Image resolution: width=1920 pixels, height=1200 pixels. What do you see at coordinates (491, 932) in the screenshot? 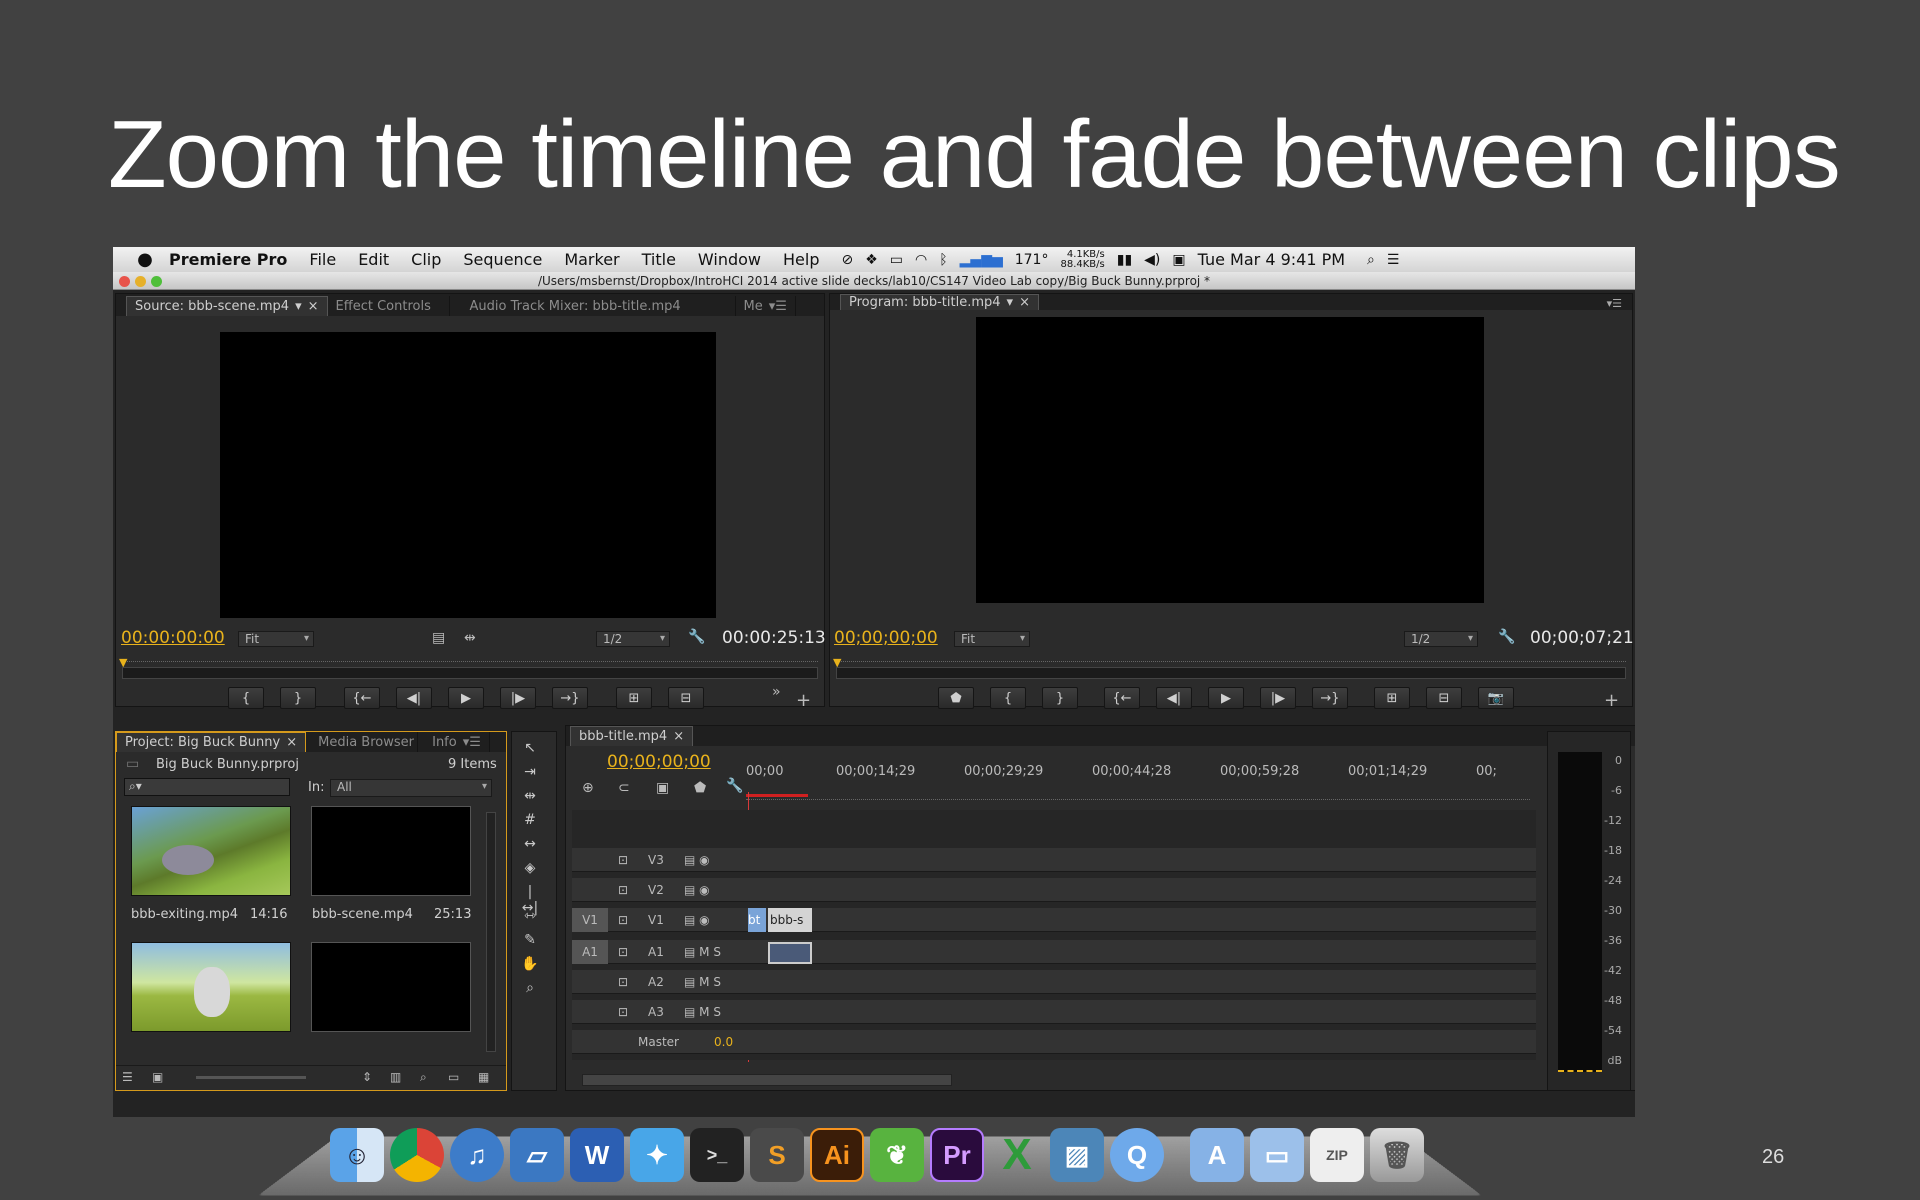
I see `project-scrollbar` at bounding box center [491, 932].